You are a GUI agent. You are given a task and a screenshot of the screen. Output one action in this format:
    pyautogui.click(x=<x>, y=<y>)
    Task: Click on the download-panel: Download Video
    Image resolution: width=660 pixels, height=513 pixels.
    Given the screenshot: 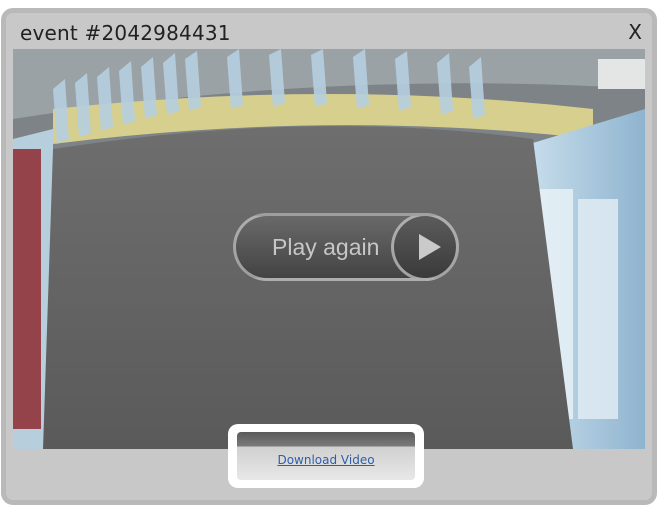 What is the action you would take?
    pyautogui.click(x=326, y=456)
    